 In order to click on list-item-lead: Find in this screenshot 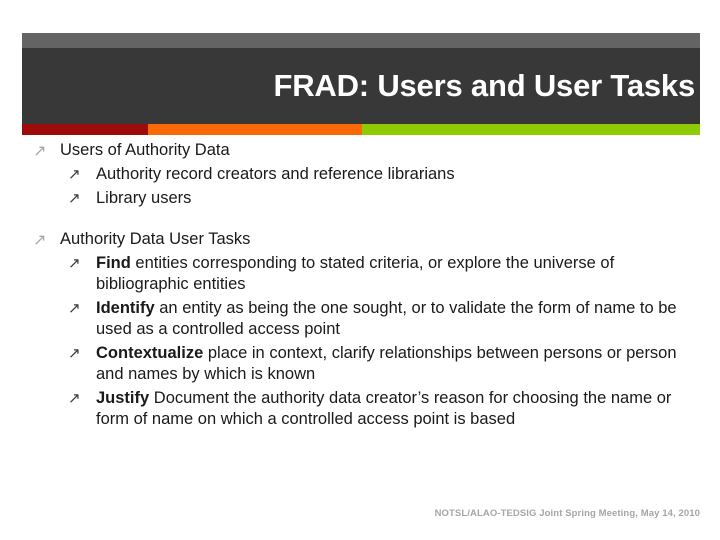, I will do `click(113, 263)`.